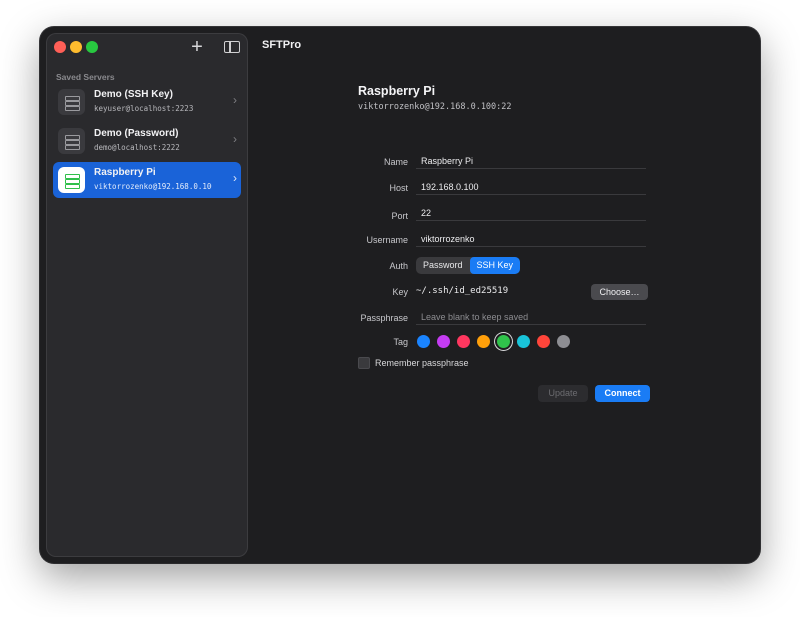 The image size is (800, 617). What do you see at coordinates (435, 107) in the screenshot?
I see `server-subtitle: viktorrozenko@192.168.0.100:22` at bounding box center [435, 107].